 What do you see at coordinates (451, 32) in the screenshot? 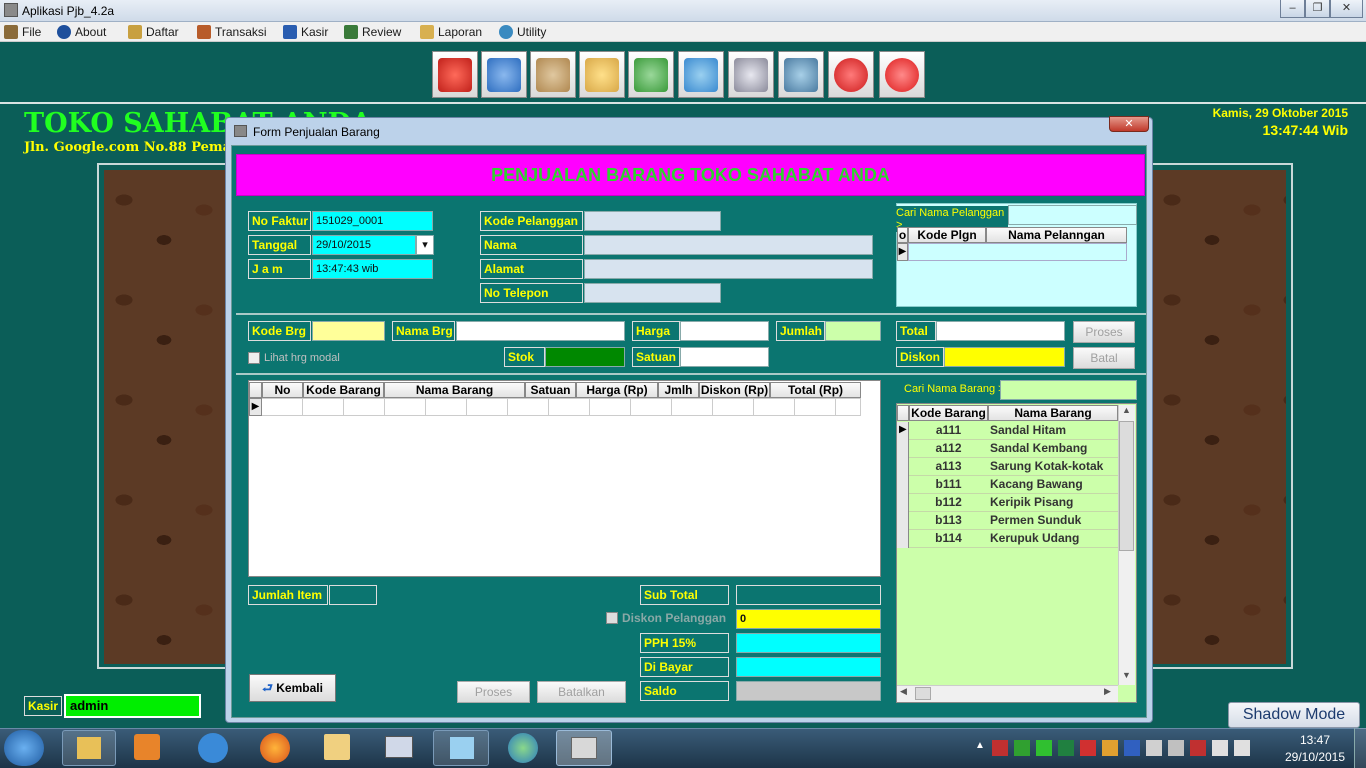
I see `menu-laporan: Laporan` at bounding box center [451, 32].